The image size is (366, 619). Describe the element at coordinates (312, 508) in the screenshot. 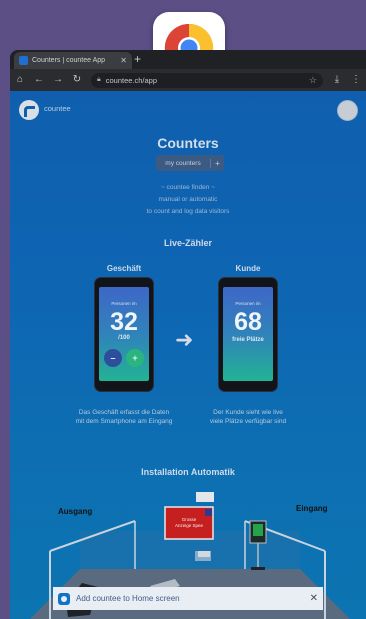

I see `entry-label: Eingang` at that location.